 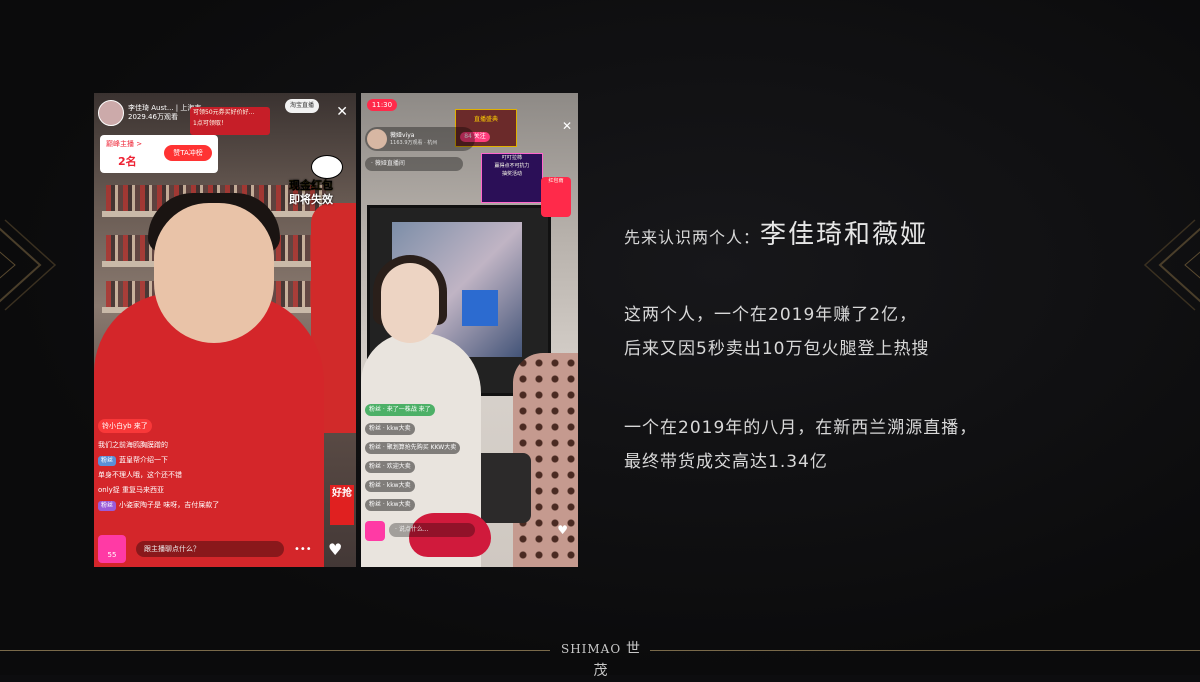 What do you see at coordinates (692, 237) in the screenshot?
I see `intro-prefix: 先来认识两个人：` at bounding box center [692, 237].